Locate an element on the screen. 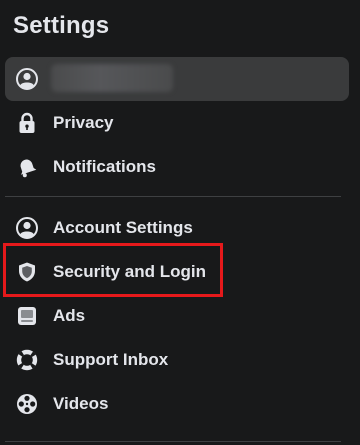 The image size is (360, 445). menu-item-label: Notifications is located at coordinates (104, 166).